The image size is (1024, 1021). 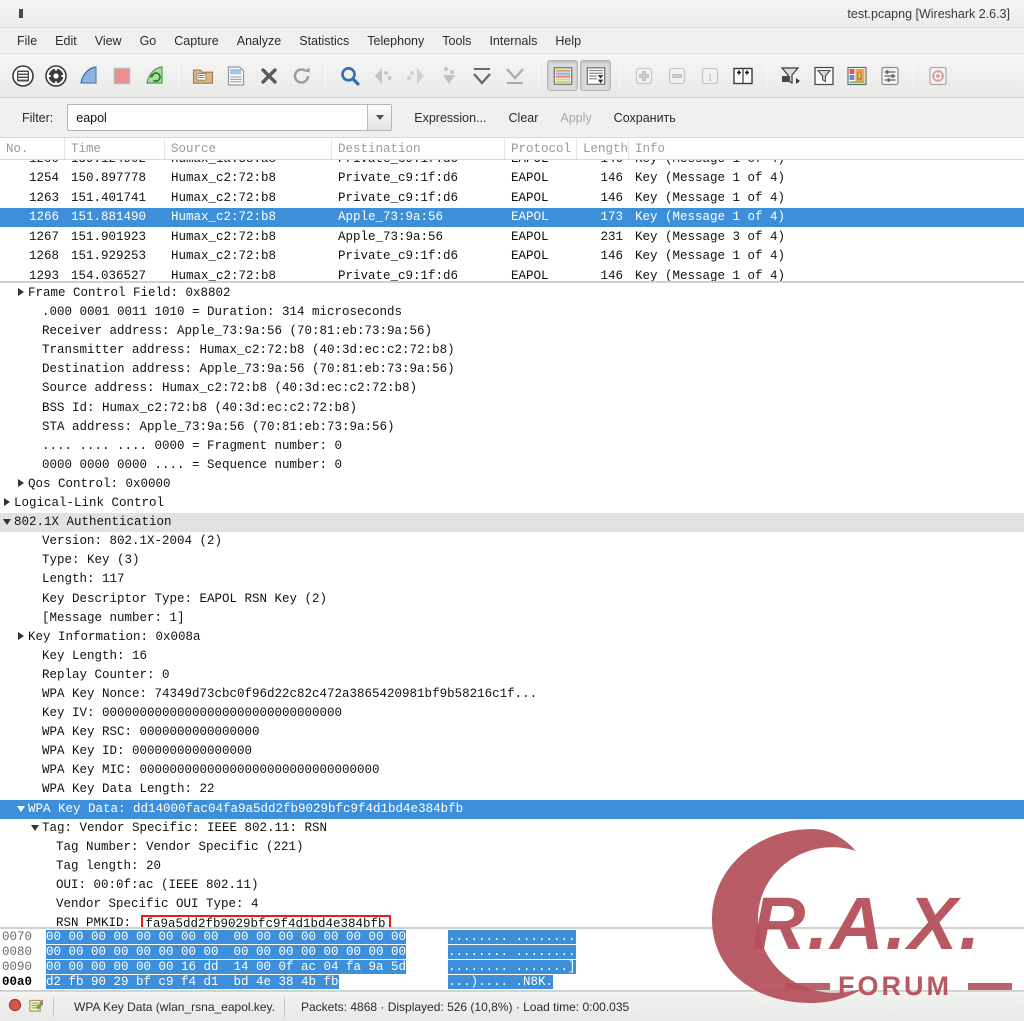 I want to click on go-forward-icon, so click(x=415, y=75).